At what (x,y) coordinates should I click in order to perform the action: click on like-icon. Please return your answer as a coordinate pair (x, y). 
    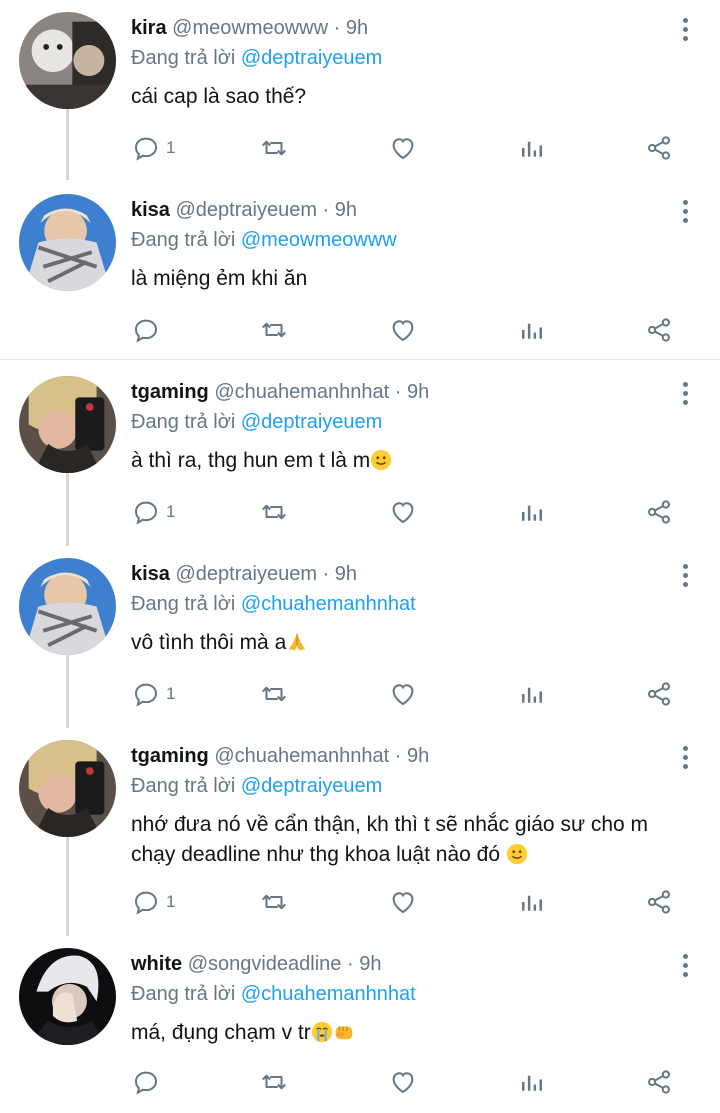
    Looking at the image, I should click on (403, 149).